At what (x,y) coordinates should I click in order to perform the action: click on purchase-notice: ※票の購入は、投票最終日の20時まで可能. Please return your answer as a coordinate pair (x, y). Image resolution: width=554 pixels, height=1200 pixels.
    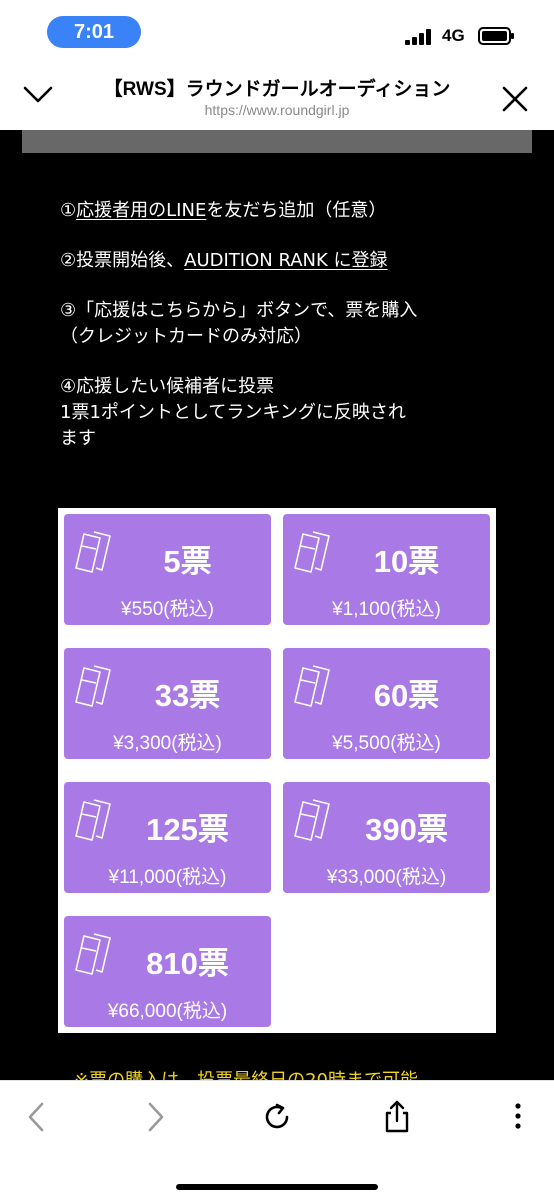
    Looking at the image, I should click on (246, 1073).